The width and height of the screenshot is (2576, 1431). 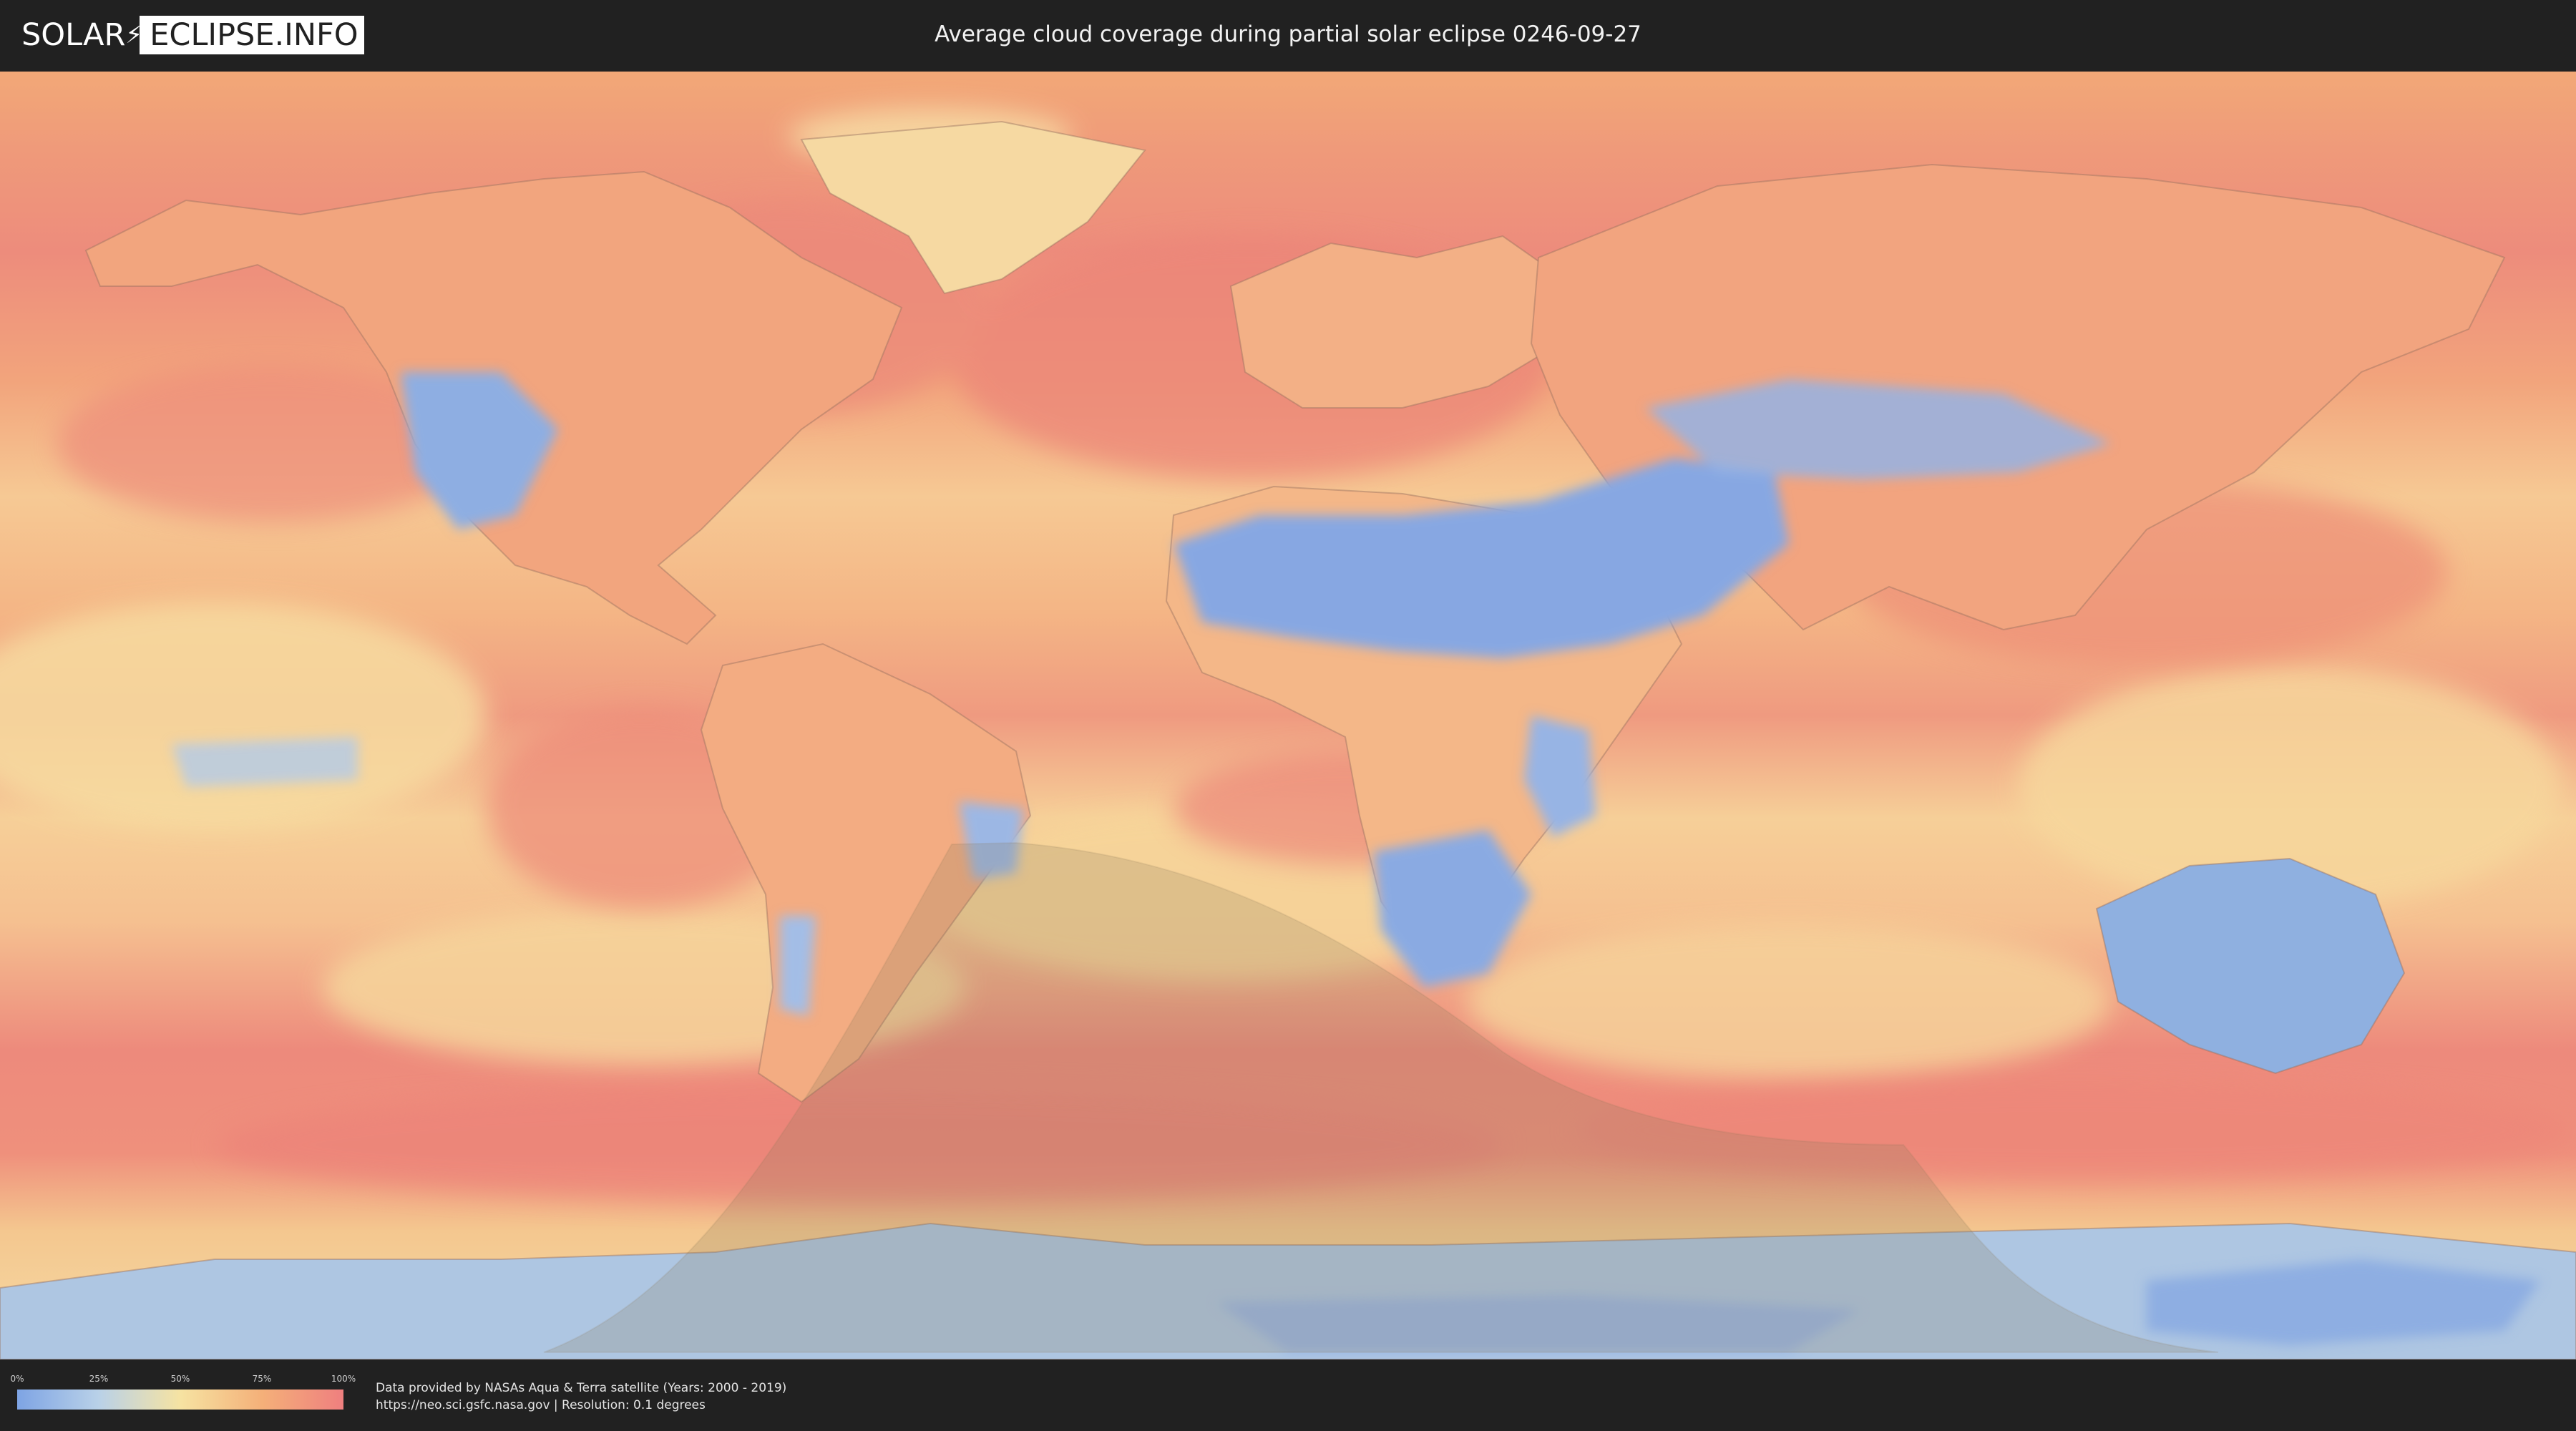 I want to click on legend-tick-100: 100%, so click(x=343, y=1379).